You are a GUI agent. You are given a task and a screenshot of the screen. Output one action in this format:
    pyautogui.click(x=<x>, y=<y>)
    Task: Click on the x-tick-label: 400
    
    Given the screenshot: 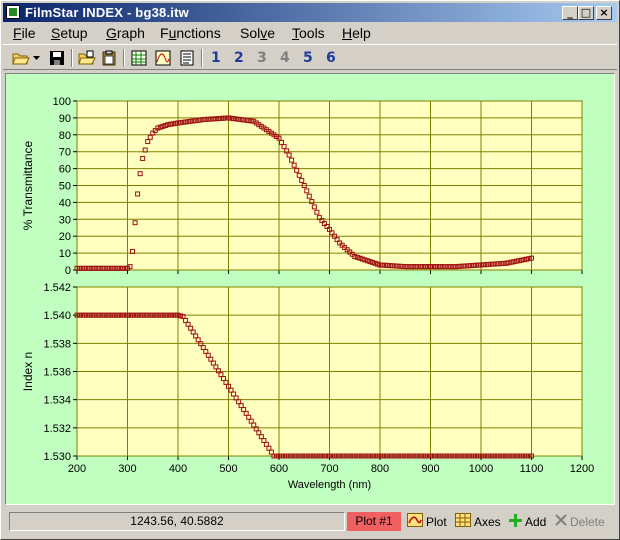 What is the action you would take?
    pyautogui.click(x=178, y=469)
    